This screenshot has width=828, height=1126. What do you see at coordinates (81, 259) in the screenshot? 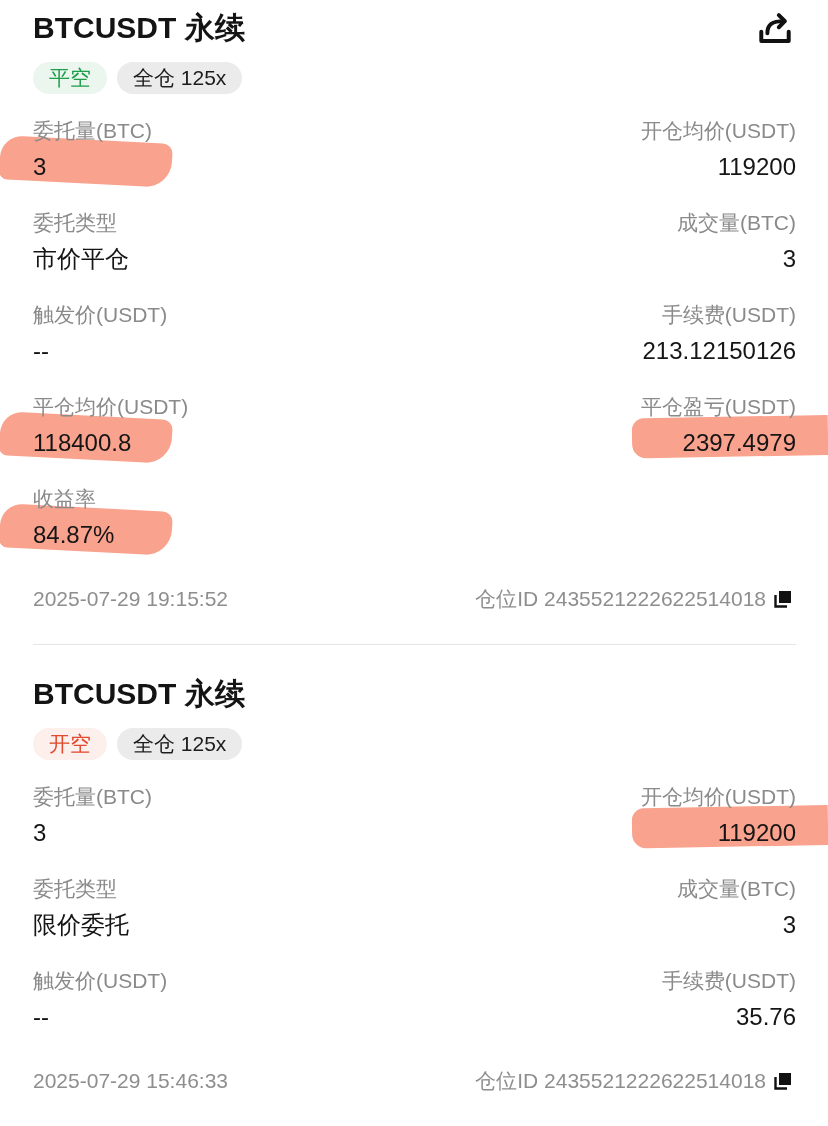
I see `field-value: 市价平仓` at bounding box center [81, 259].